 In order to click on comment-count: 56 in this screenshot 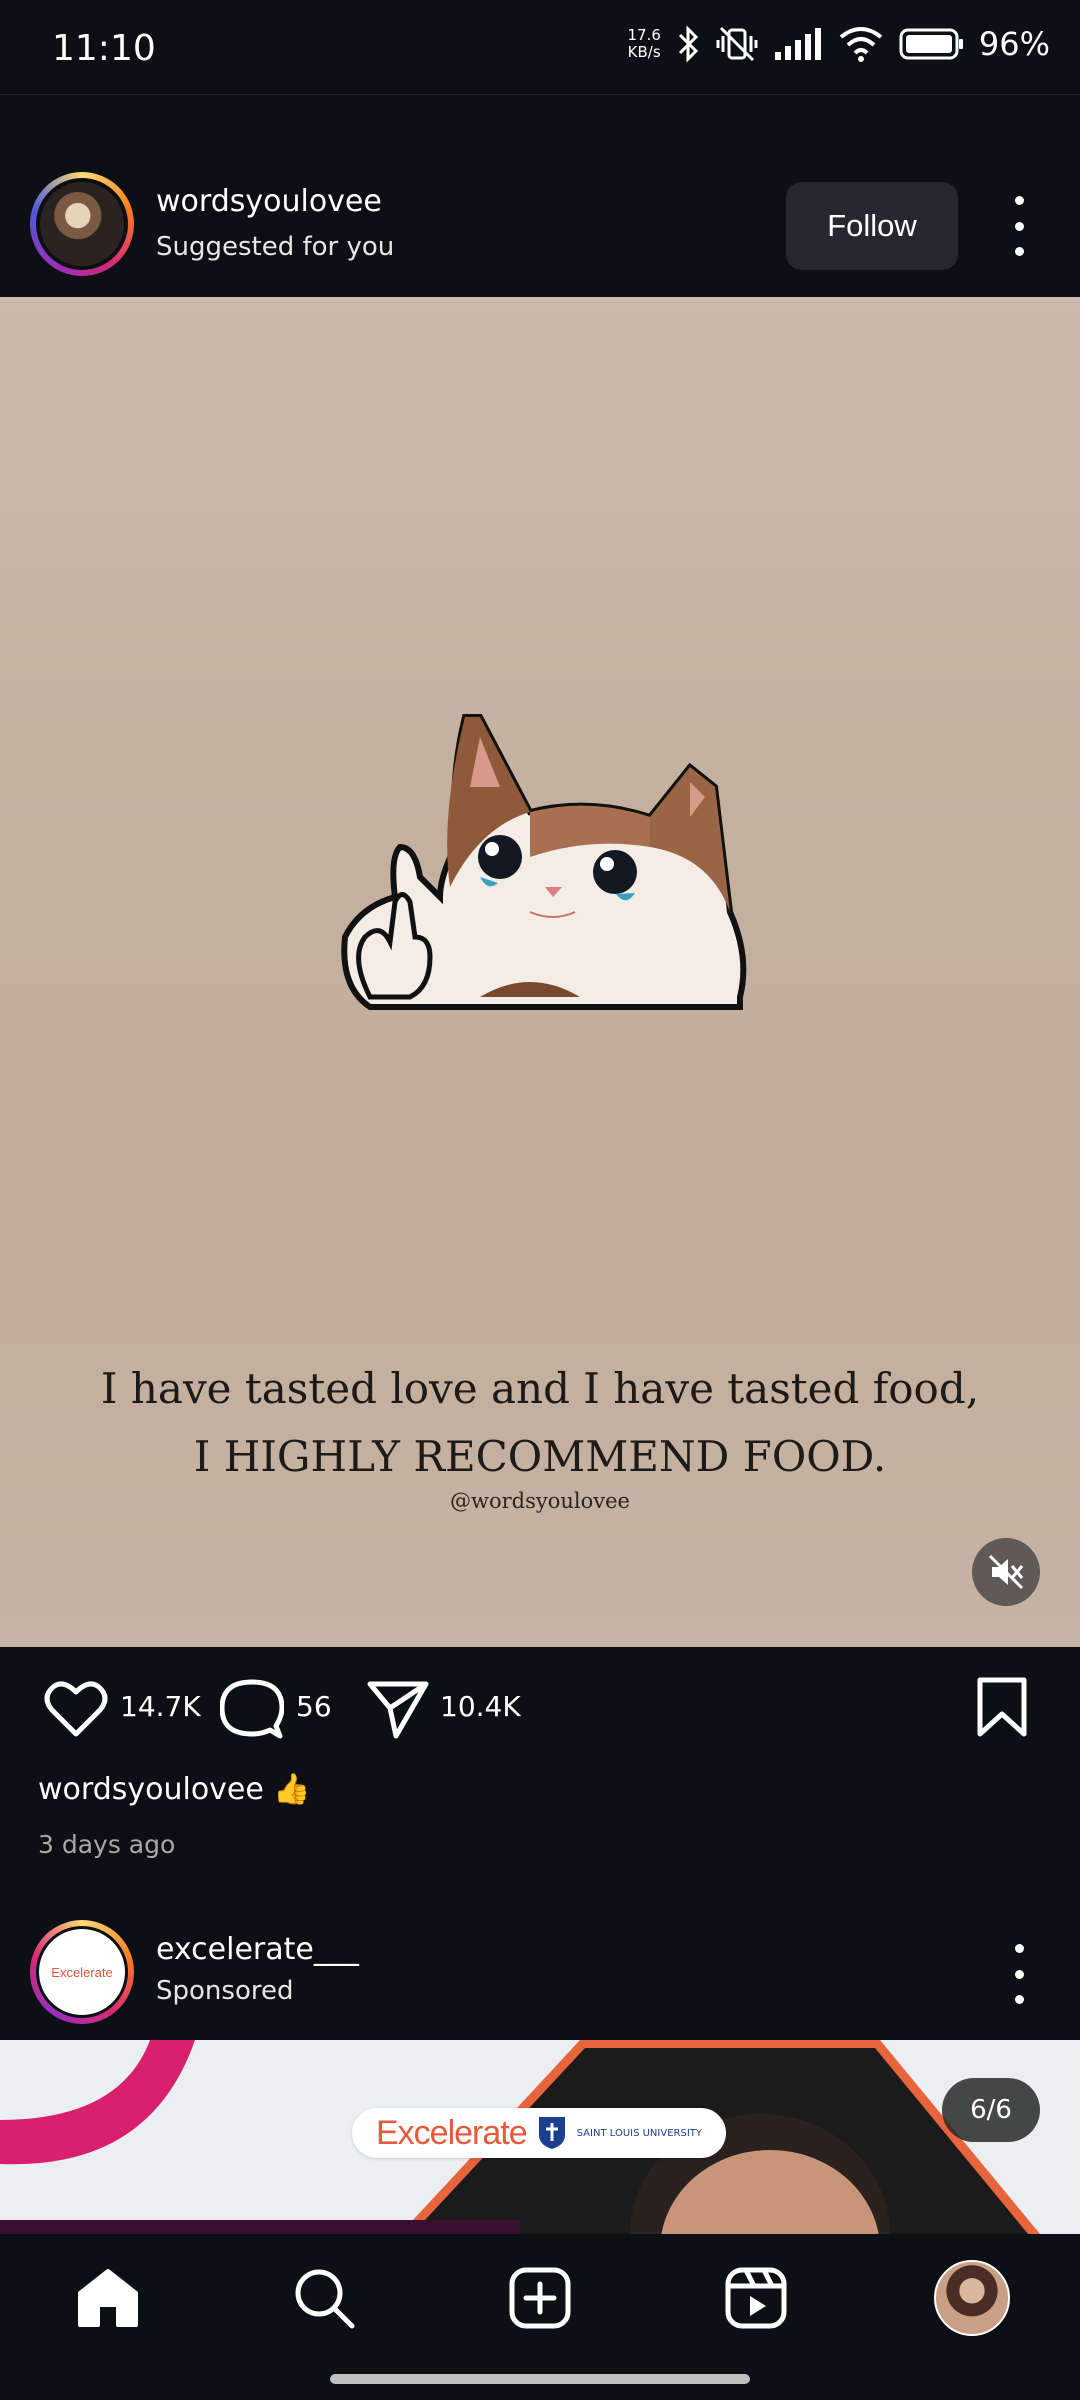, I will do `click(314, 1706)`.